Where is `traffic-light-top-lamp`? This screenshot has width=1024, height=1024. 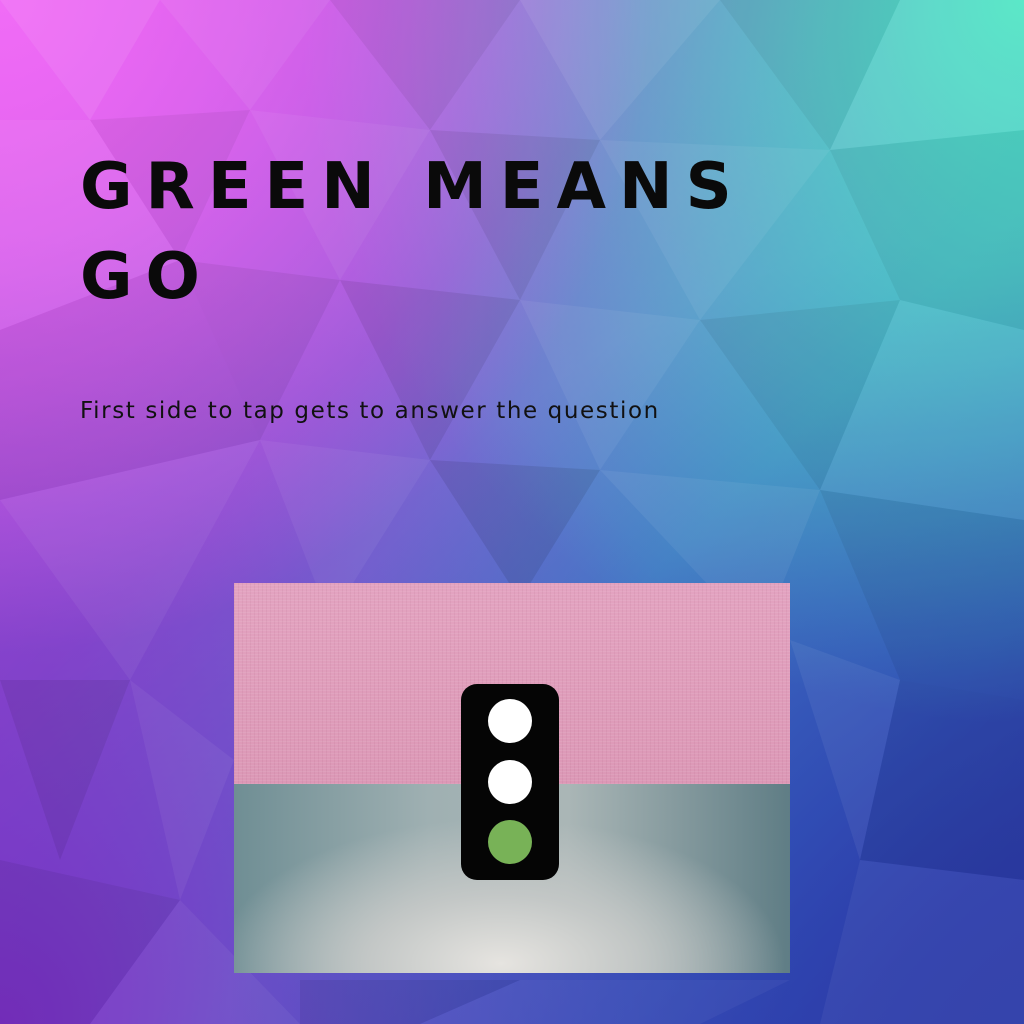 traffic-light-top-lamp is located at coordinates (510, 721).